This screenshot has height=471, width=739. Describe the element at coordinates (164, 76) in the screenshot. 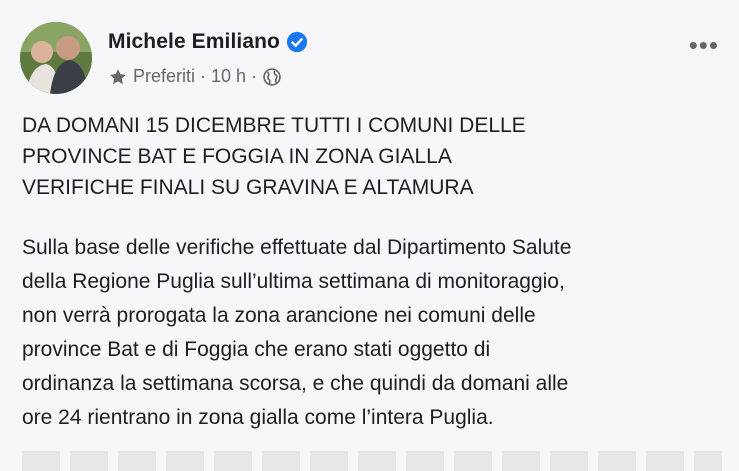

I see `audience-label: Preferiti` at that location.